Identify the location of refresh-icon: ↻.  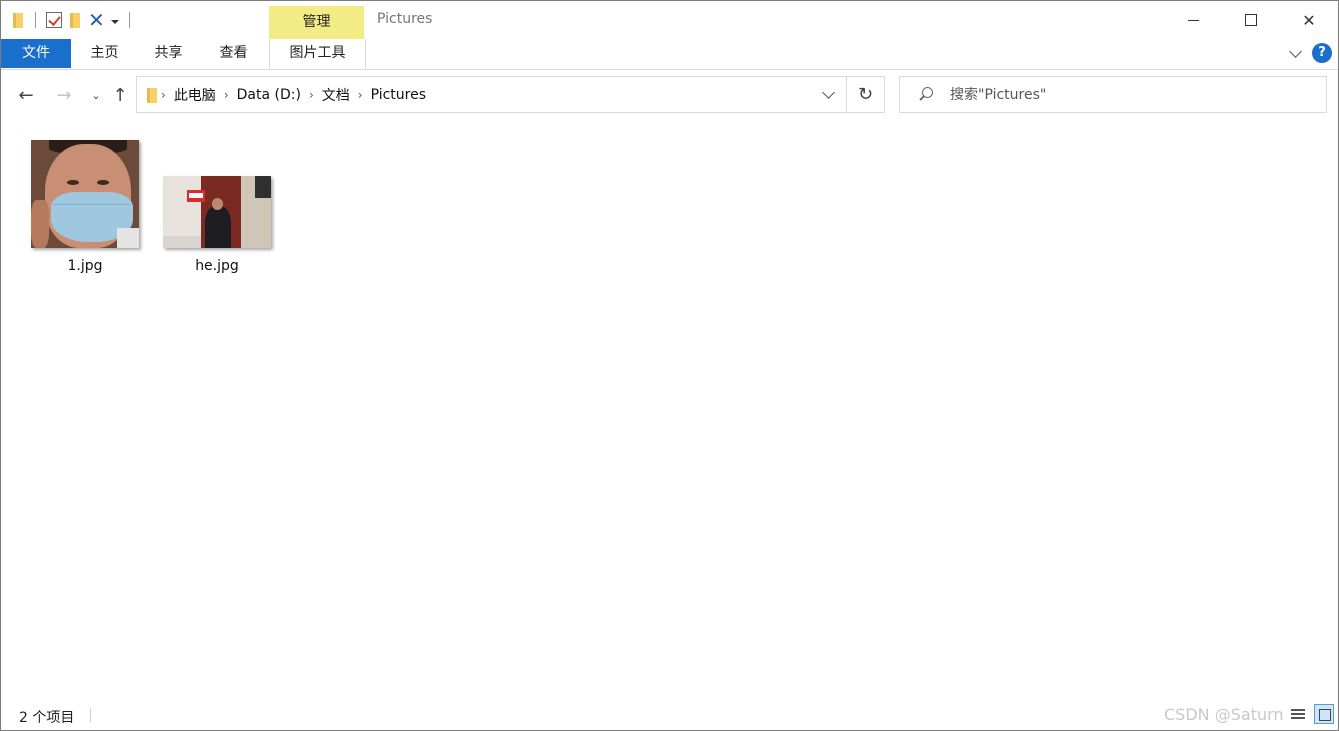
(865, 94).